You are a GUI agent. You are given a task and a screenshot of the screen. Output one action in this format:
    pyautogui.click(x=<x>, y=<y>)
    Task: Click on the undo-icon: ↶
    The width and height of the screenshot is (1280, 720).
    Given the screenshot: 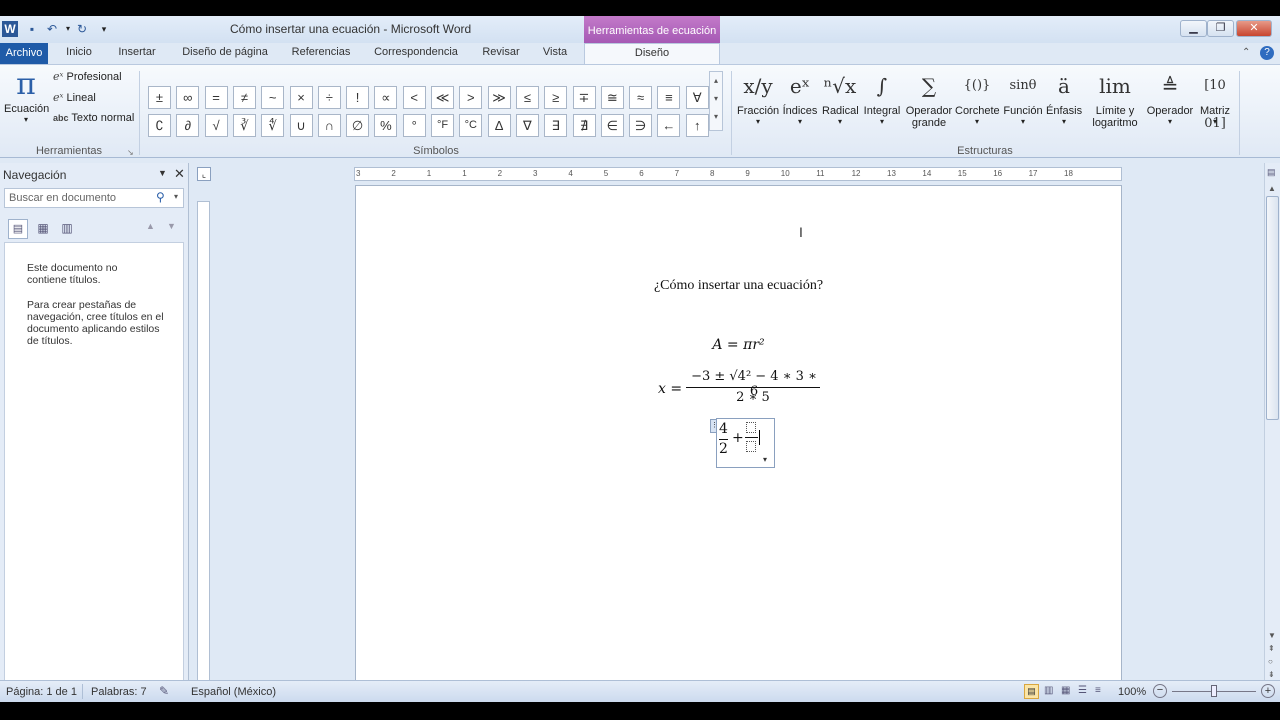 What is the action you would take?
    pyautogui.click(x=52, y=29)
    